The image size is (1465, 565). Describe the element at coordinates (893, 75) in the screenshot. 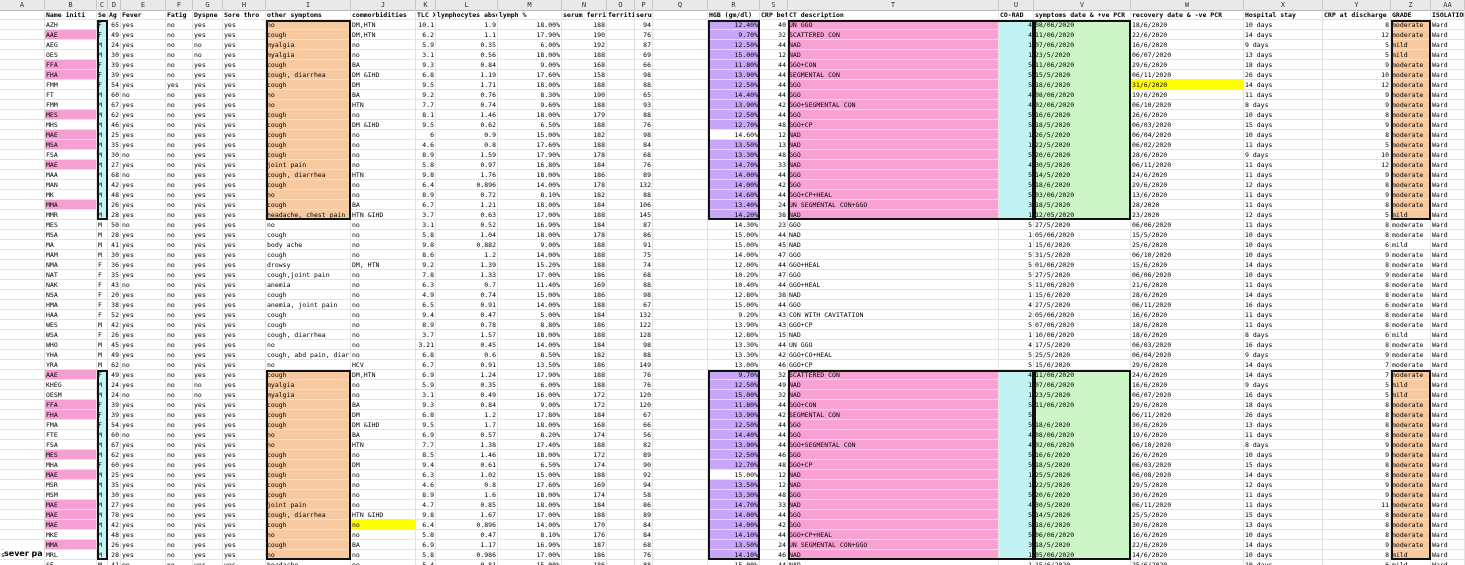

I see `cell: SEGMENTAL CON` at that location.